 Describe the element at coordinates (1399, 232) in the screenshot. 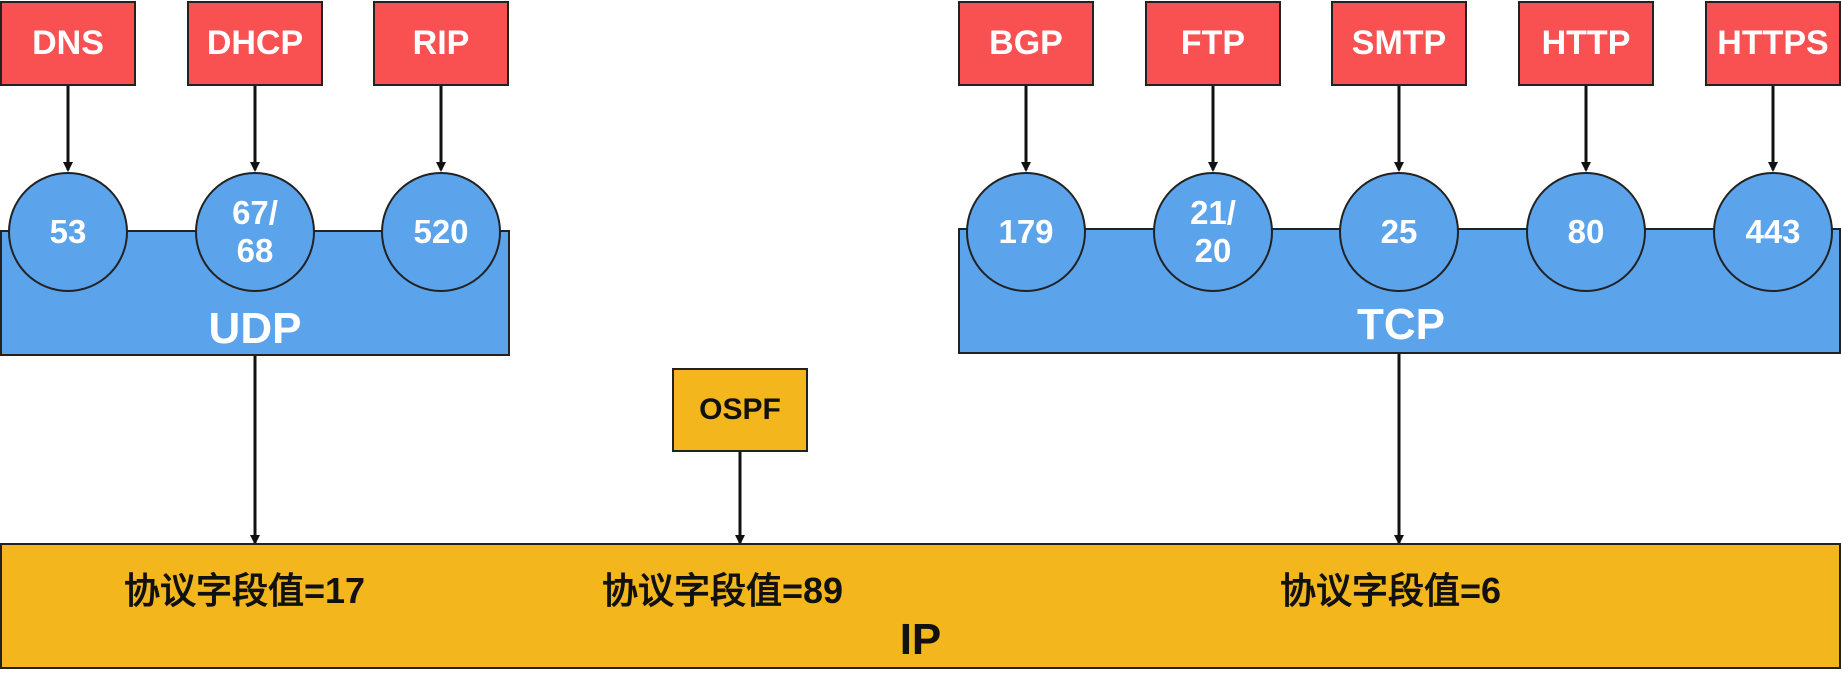

I see `port-circle-25: 25` at that location.